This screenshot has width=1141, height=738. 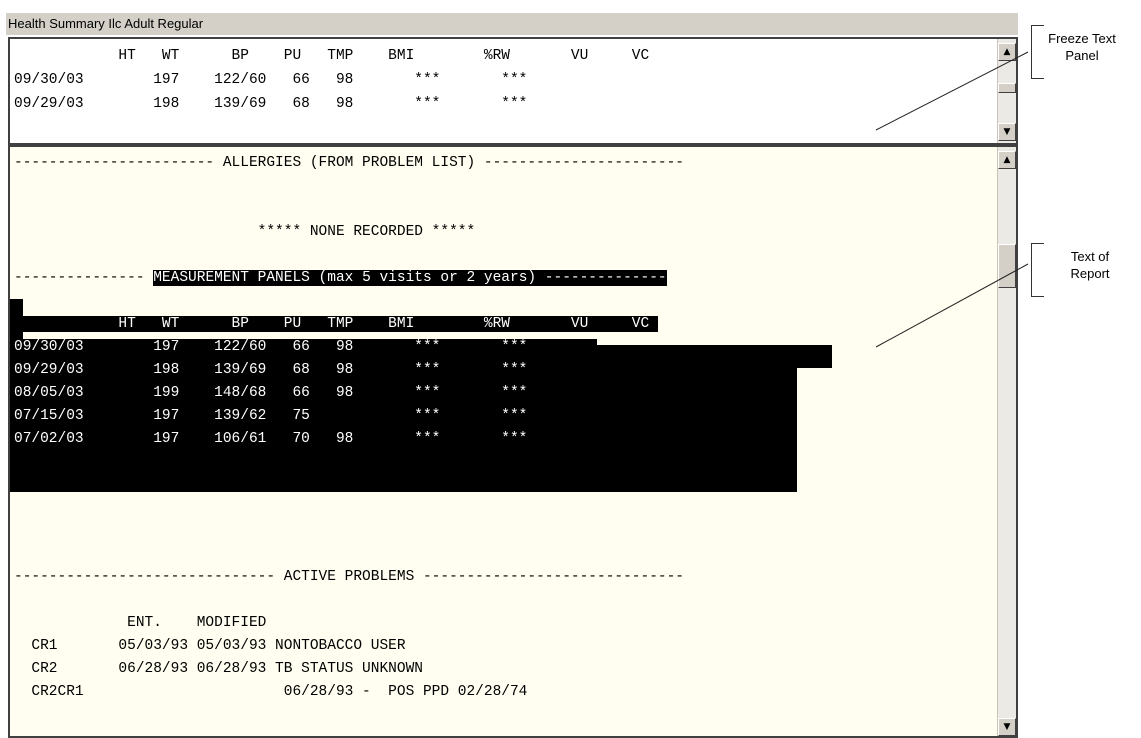 I want to click on report-callout-label: Text of Report, so click(x=1090, y=265).